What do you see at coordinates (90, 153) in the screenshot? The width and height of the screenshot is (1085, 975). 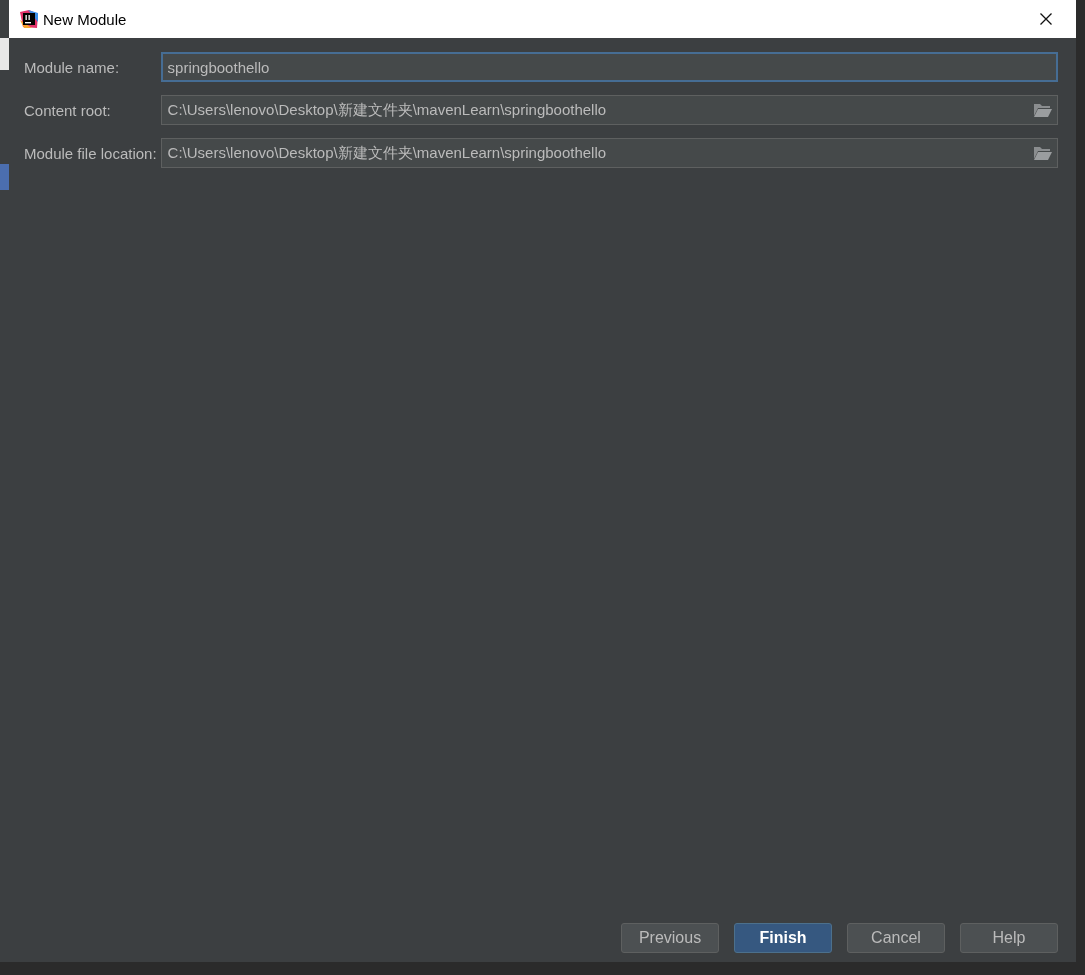 I see `field-label: Module file location:` at bounding box center [90, 153].